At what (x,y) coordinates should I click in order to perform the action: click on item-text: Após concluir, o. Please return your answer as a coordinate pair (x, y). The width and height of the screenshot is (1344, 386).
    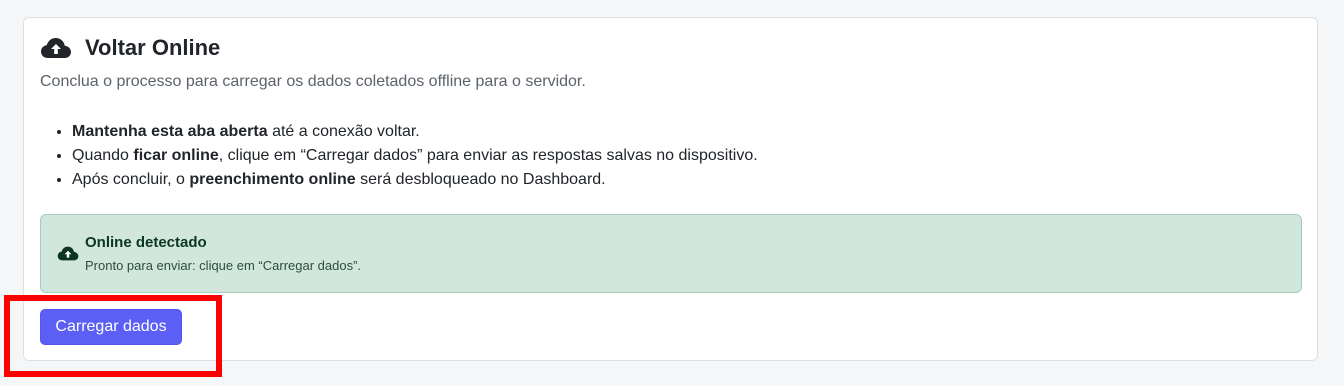
    Looking at the image, I should click on (131, 179).